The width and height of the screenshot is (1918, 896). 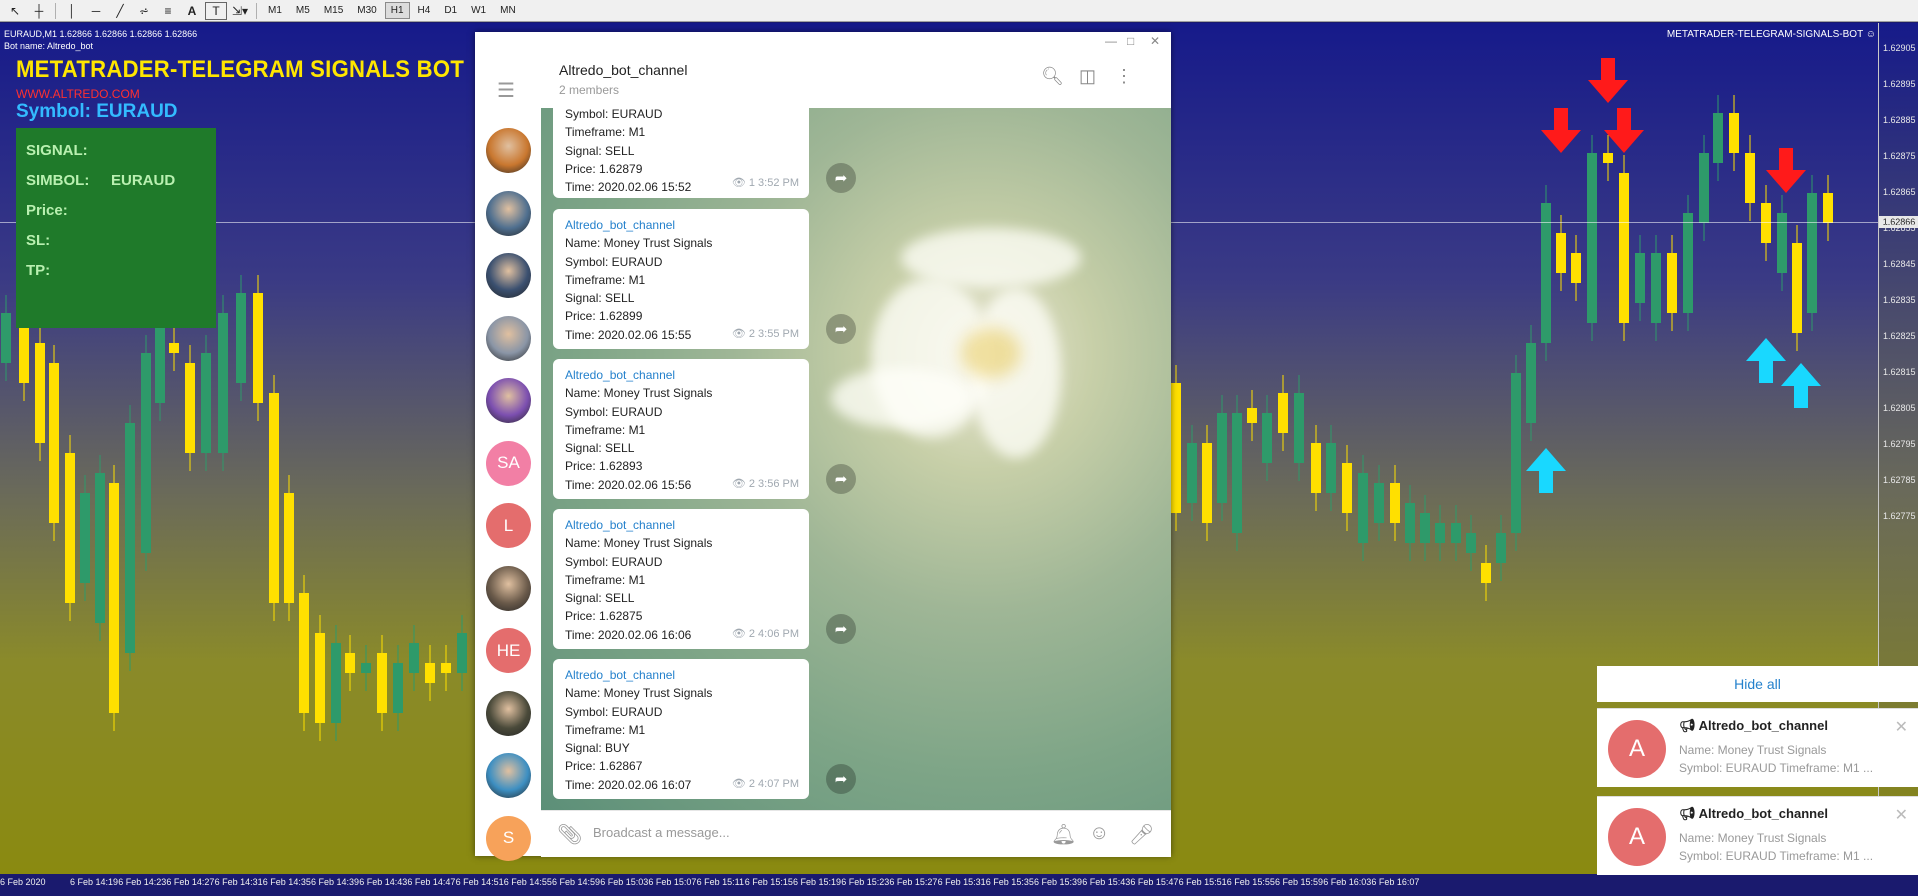 I want to click on time-tick: 6 Feb 14:27, so click(x=190, y=882).